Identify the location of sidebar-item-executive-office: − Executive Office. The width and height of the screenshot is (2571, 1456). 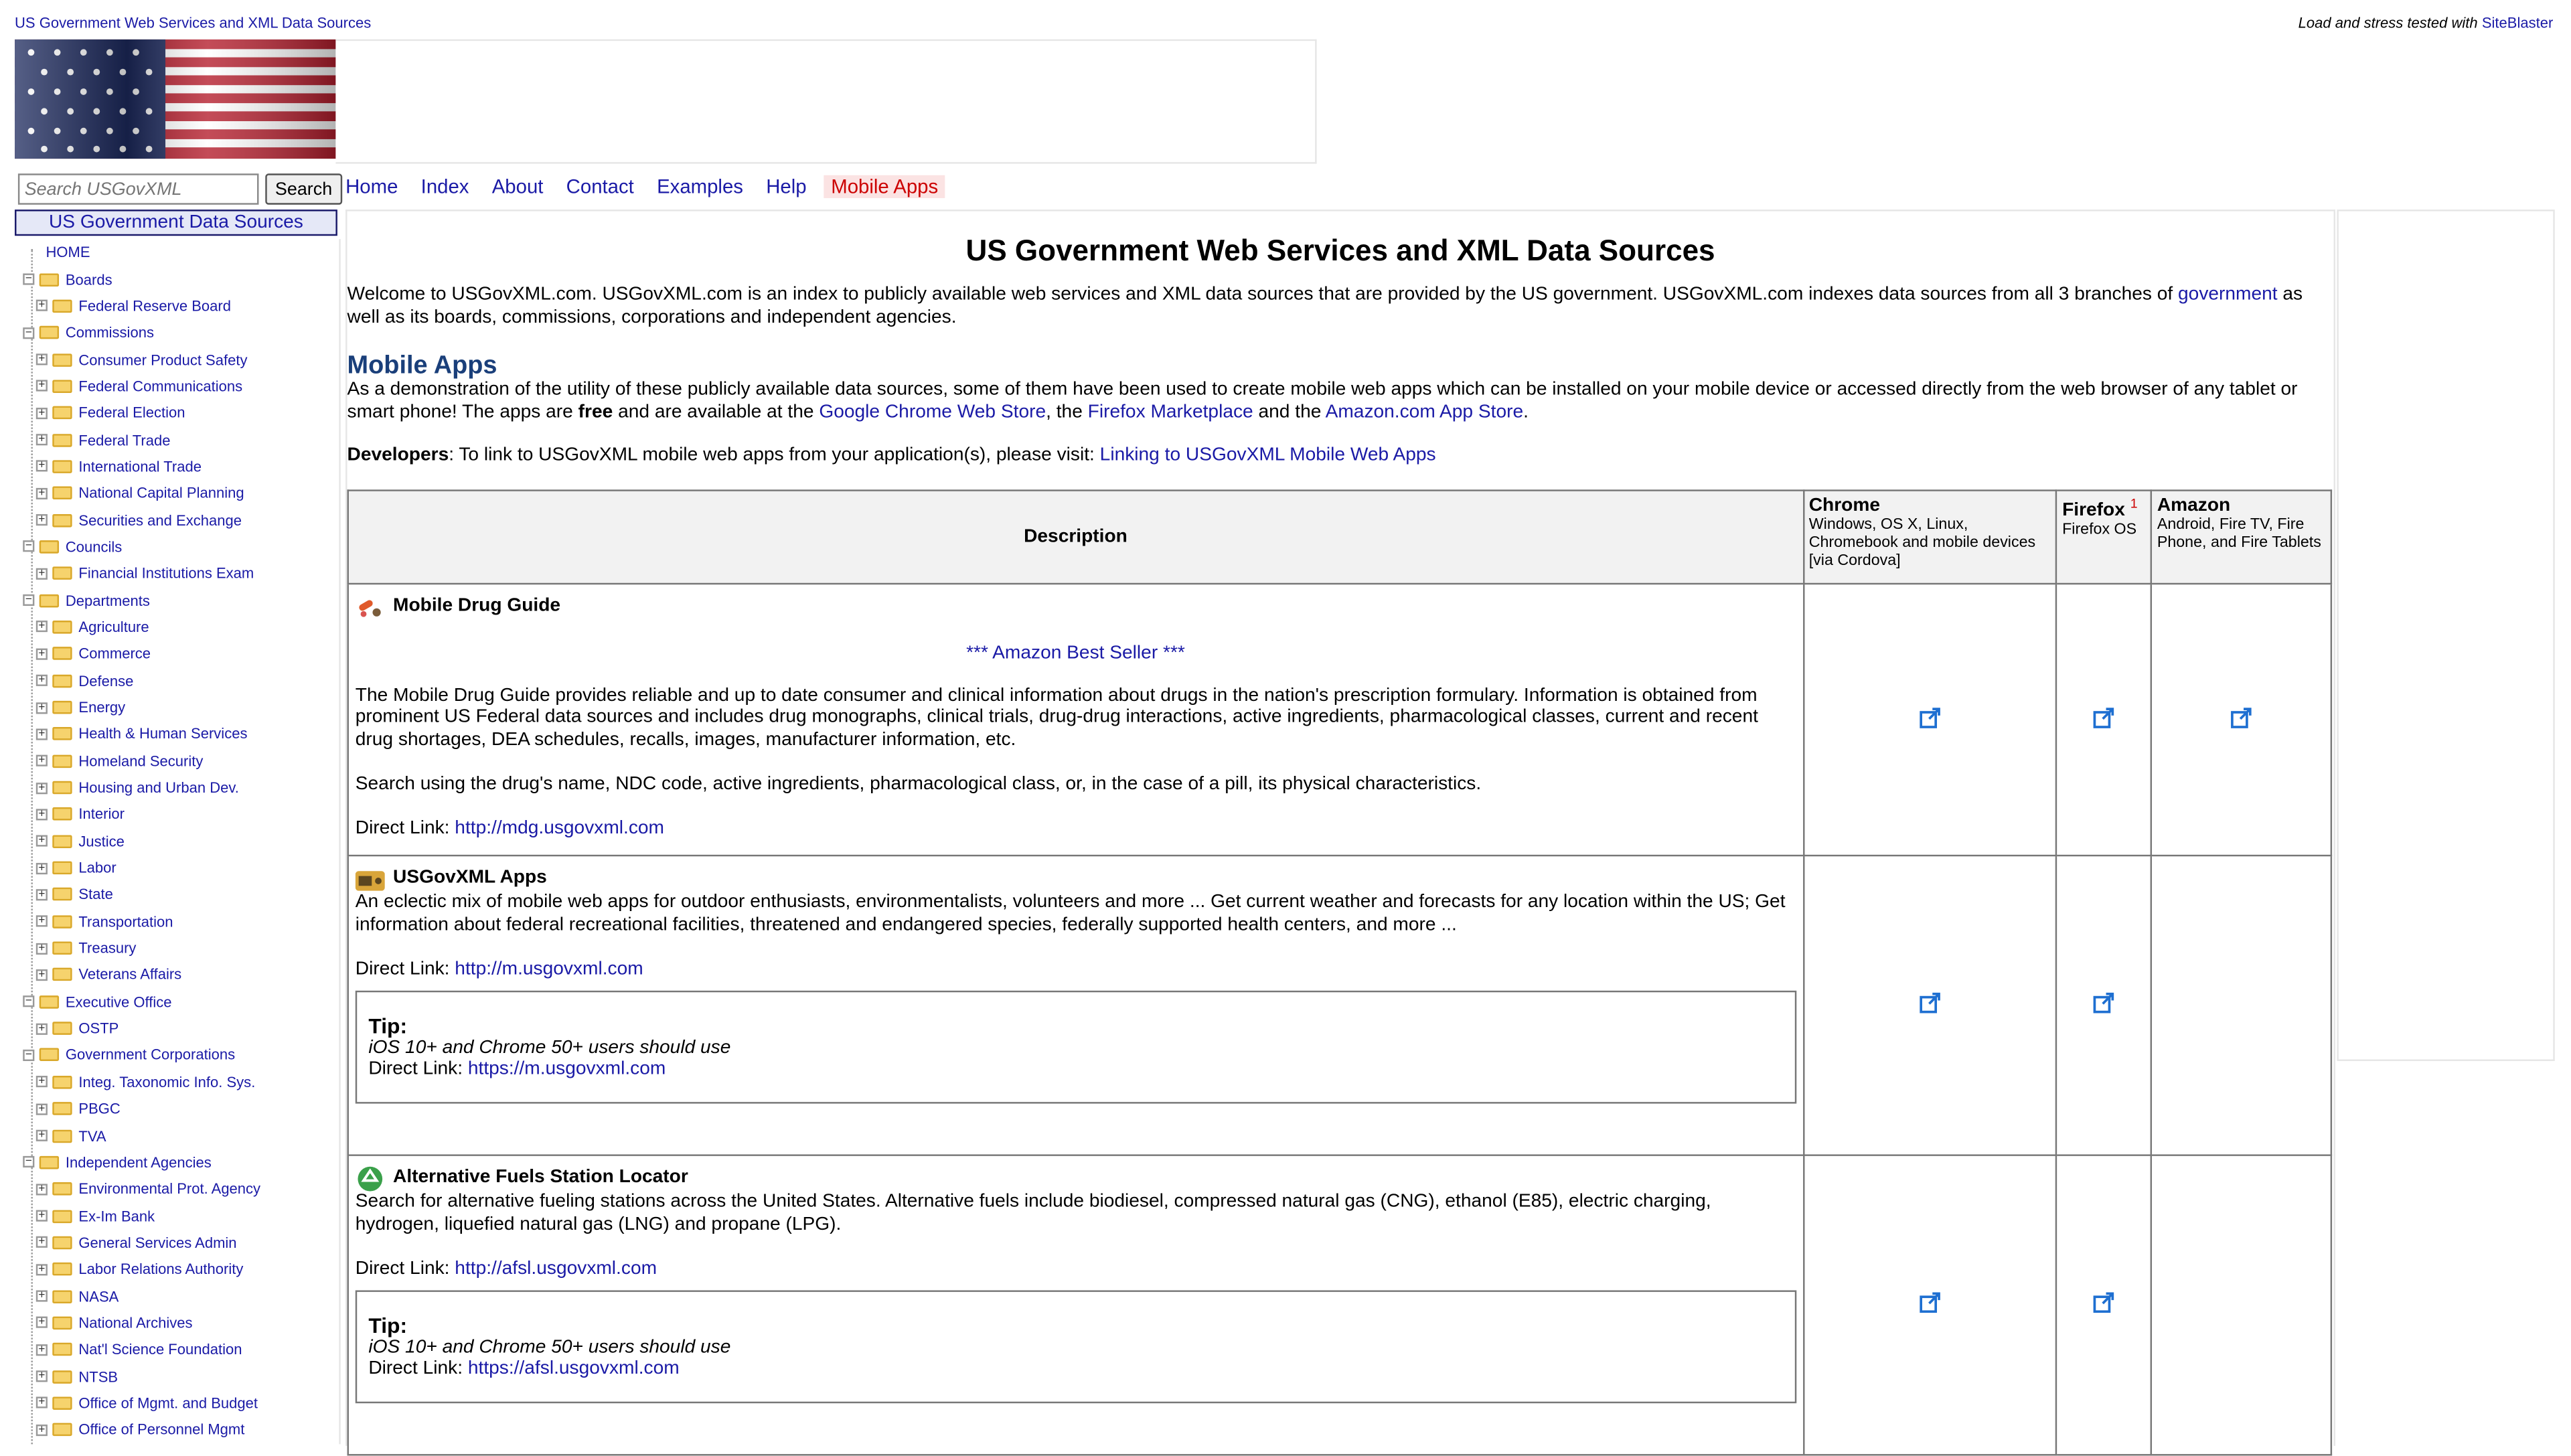
(181, 1001).